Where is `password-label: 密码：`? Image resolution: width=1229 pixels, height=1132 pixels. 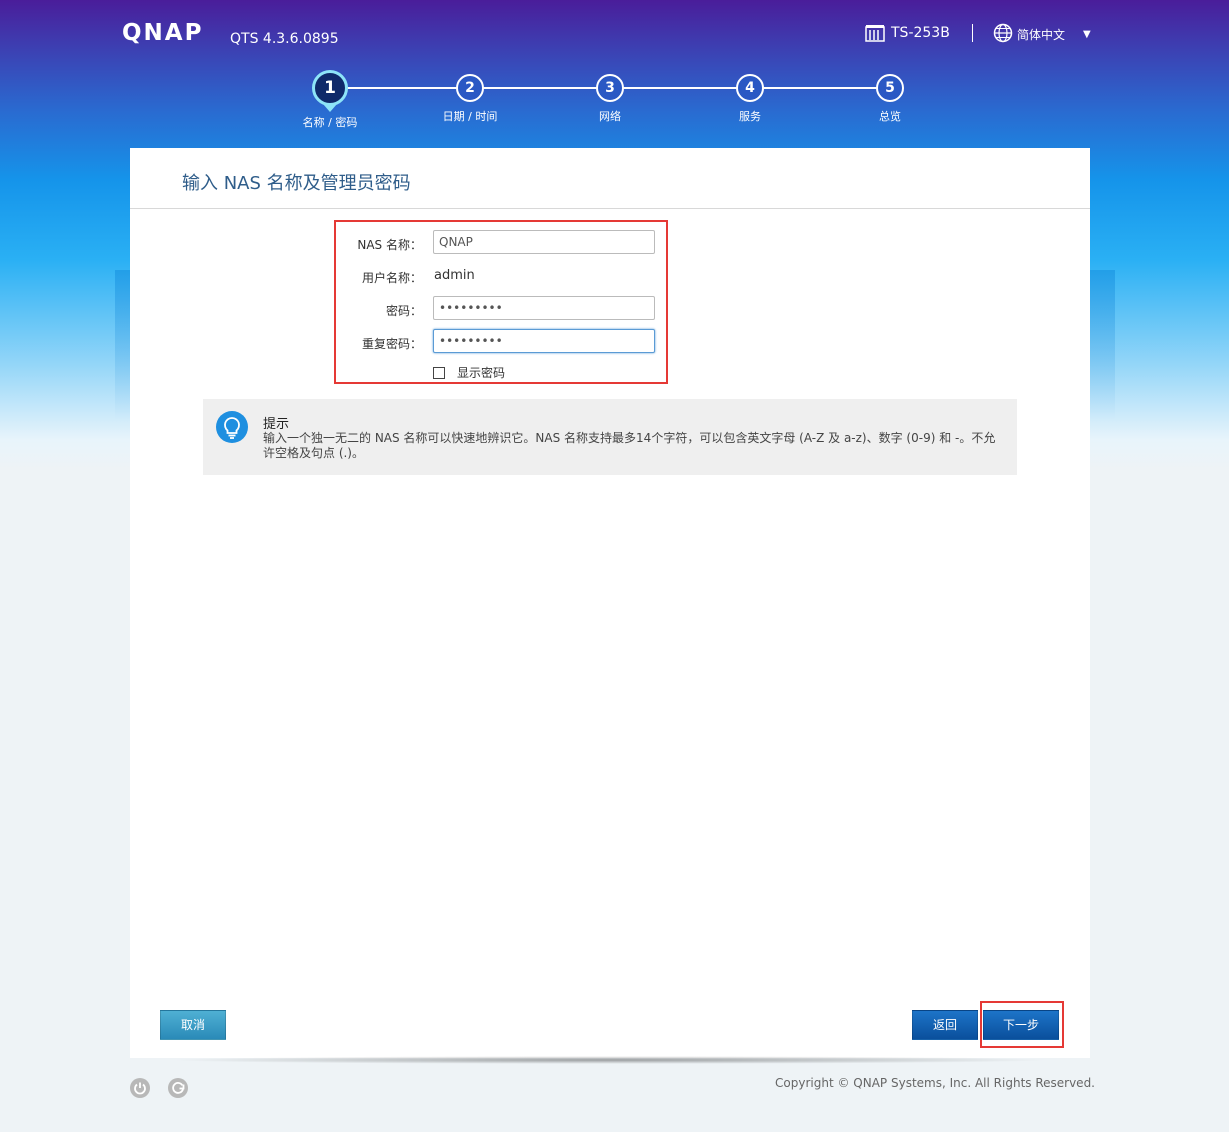
password-label: 密码： is located at coordinates (403, 311).